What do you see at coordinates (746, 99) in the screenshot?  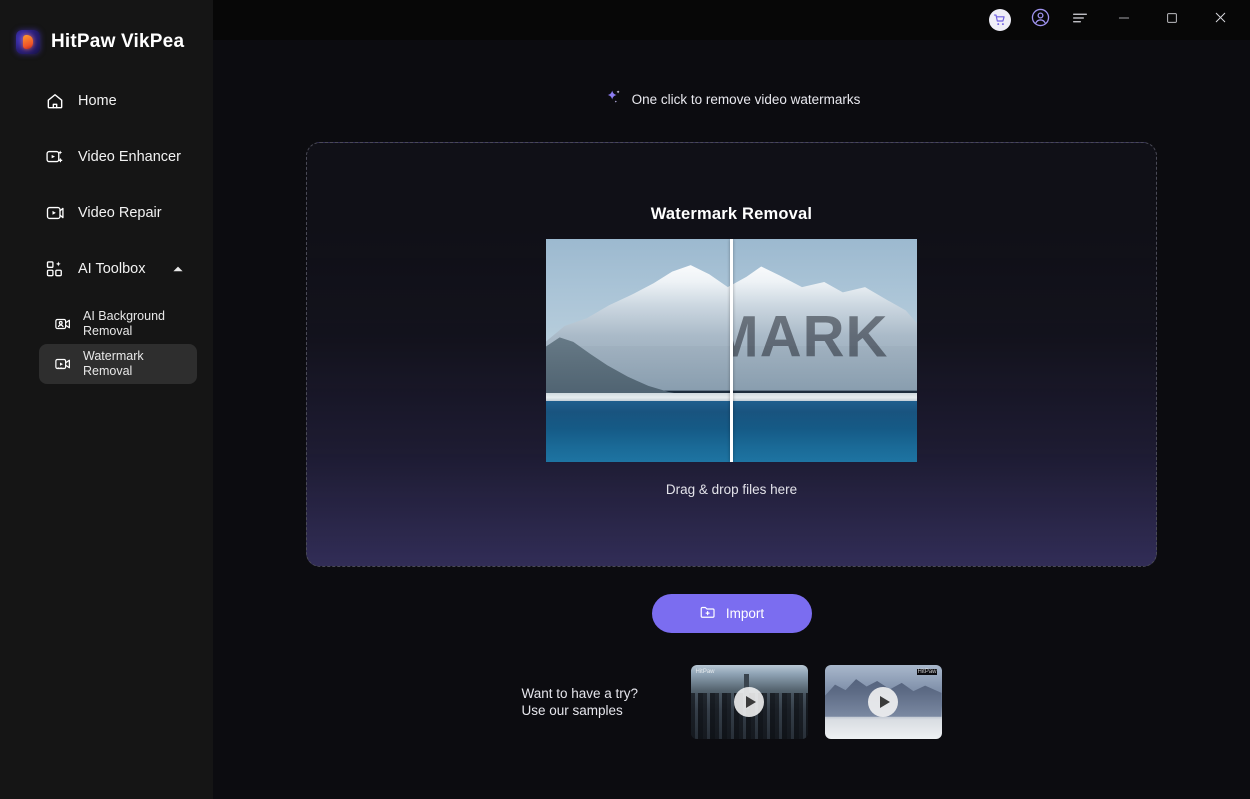 I see `tagline-text: One click to remove video watermarks` at bounding box center [746, 99].